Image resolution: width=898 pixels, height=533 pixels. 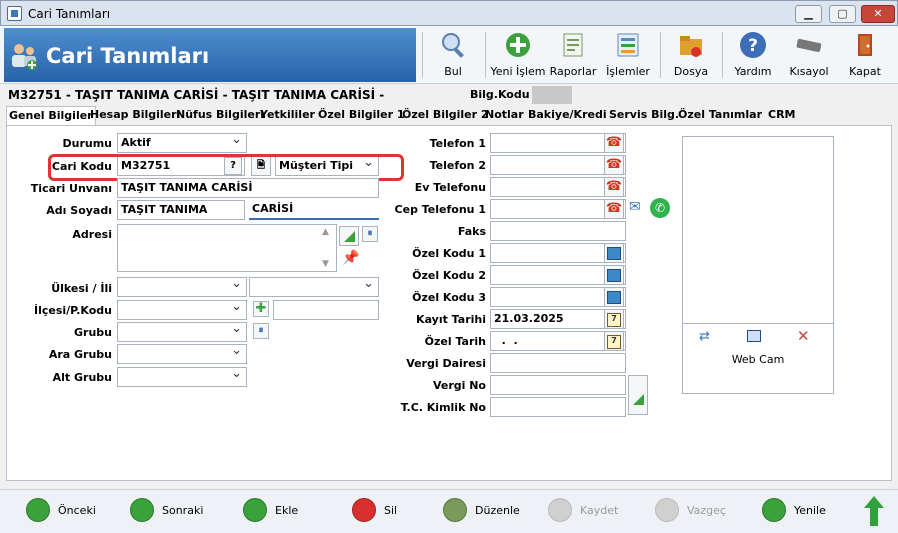 I want to click on tab-bakiye-kredi: Bakiye/Kredi, so click(x=567, y=116).